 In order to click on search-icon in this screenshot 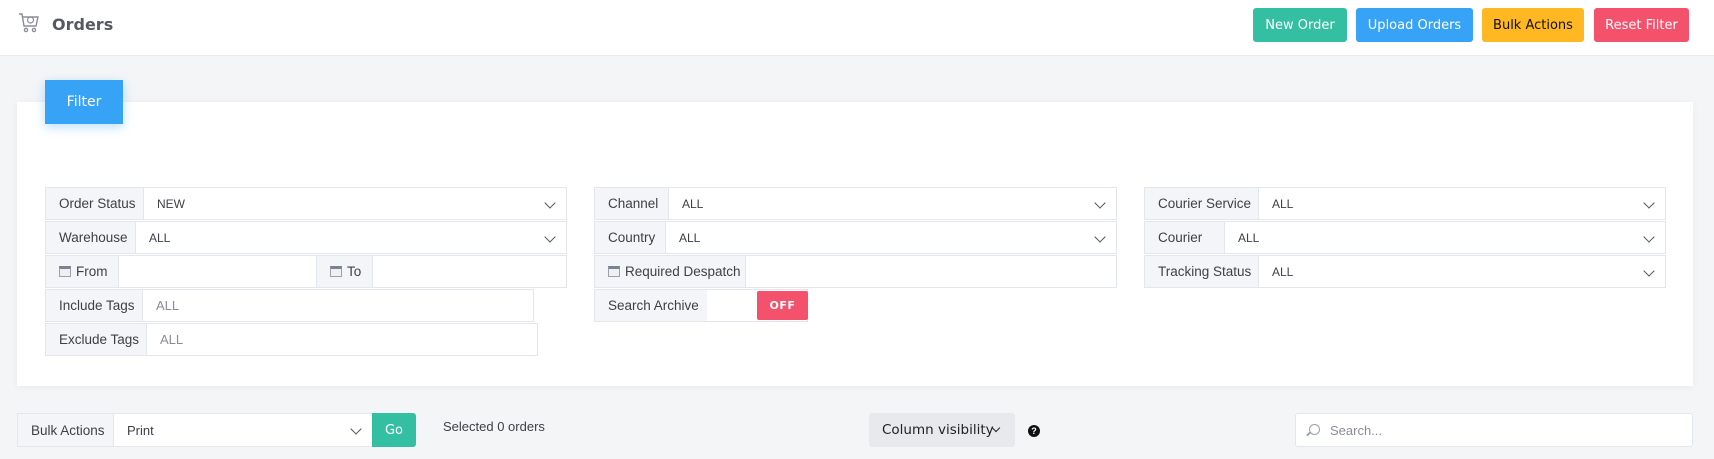, I will do `click(1314, 429)`.